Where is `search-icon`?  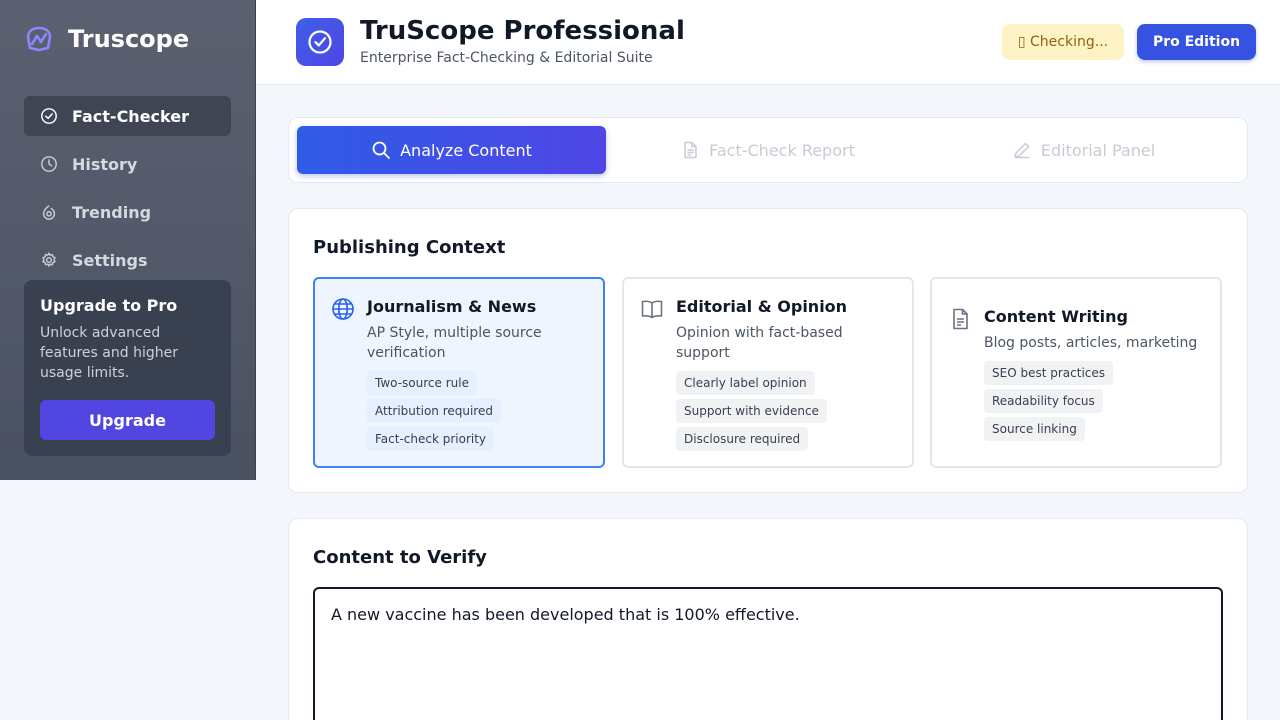
search-icon is located at coordinates (381, 150).